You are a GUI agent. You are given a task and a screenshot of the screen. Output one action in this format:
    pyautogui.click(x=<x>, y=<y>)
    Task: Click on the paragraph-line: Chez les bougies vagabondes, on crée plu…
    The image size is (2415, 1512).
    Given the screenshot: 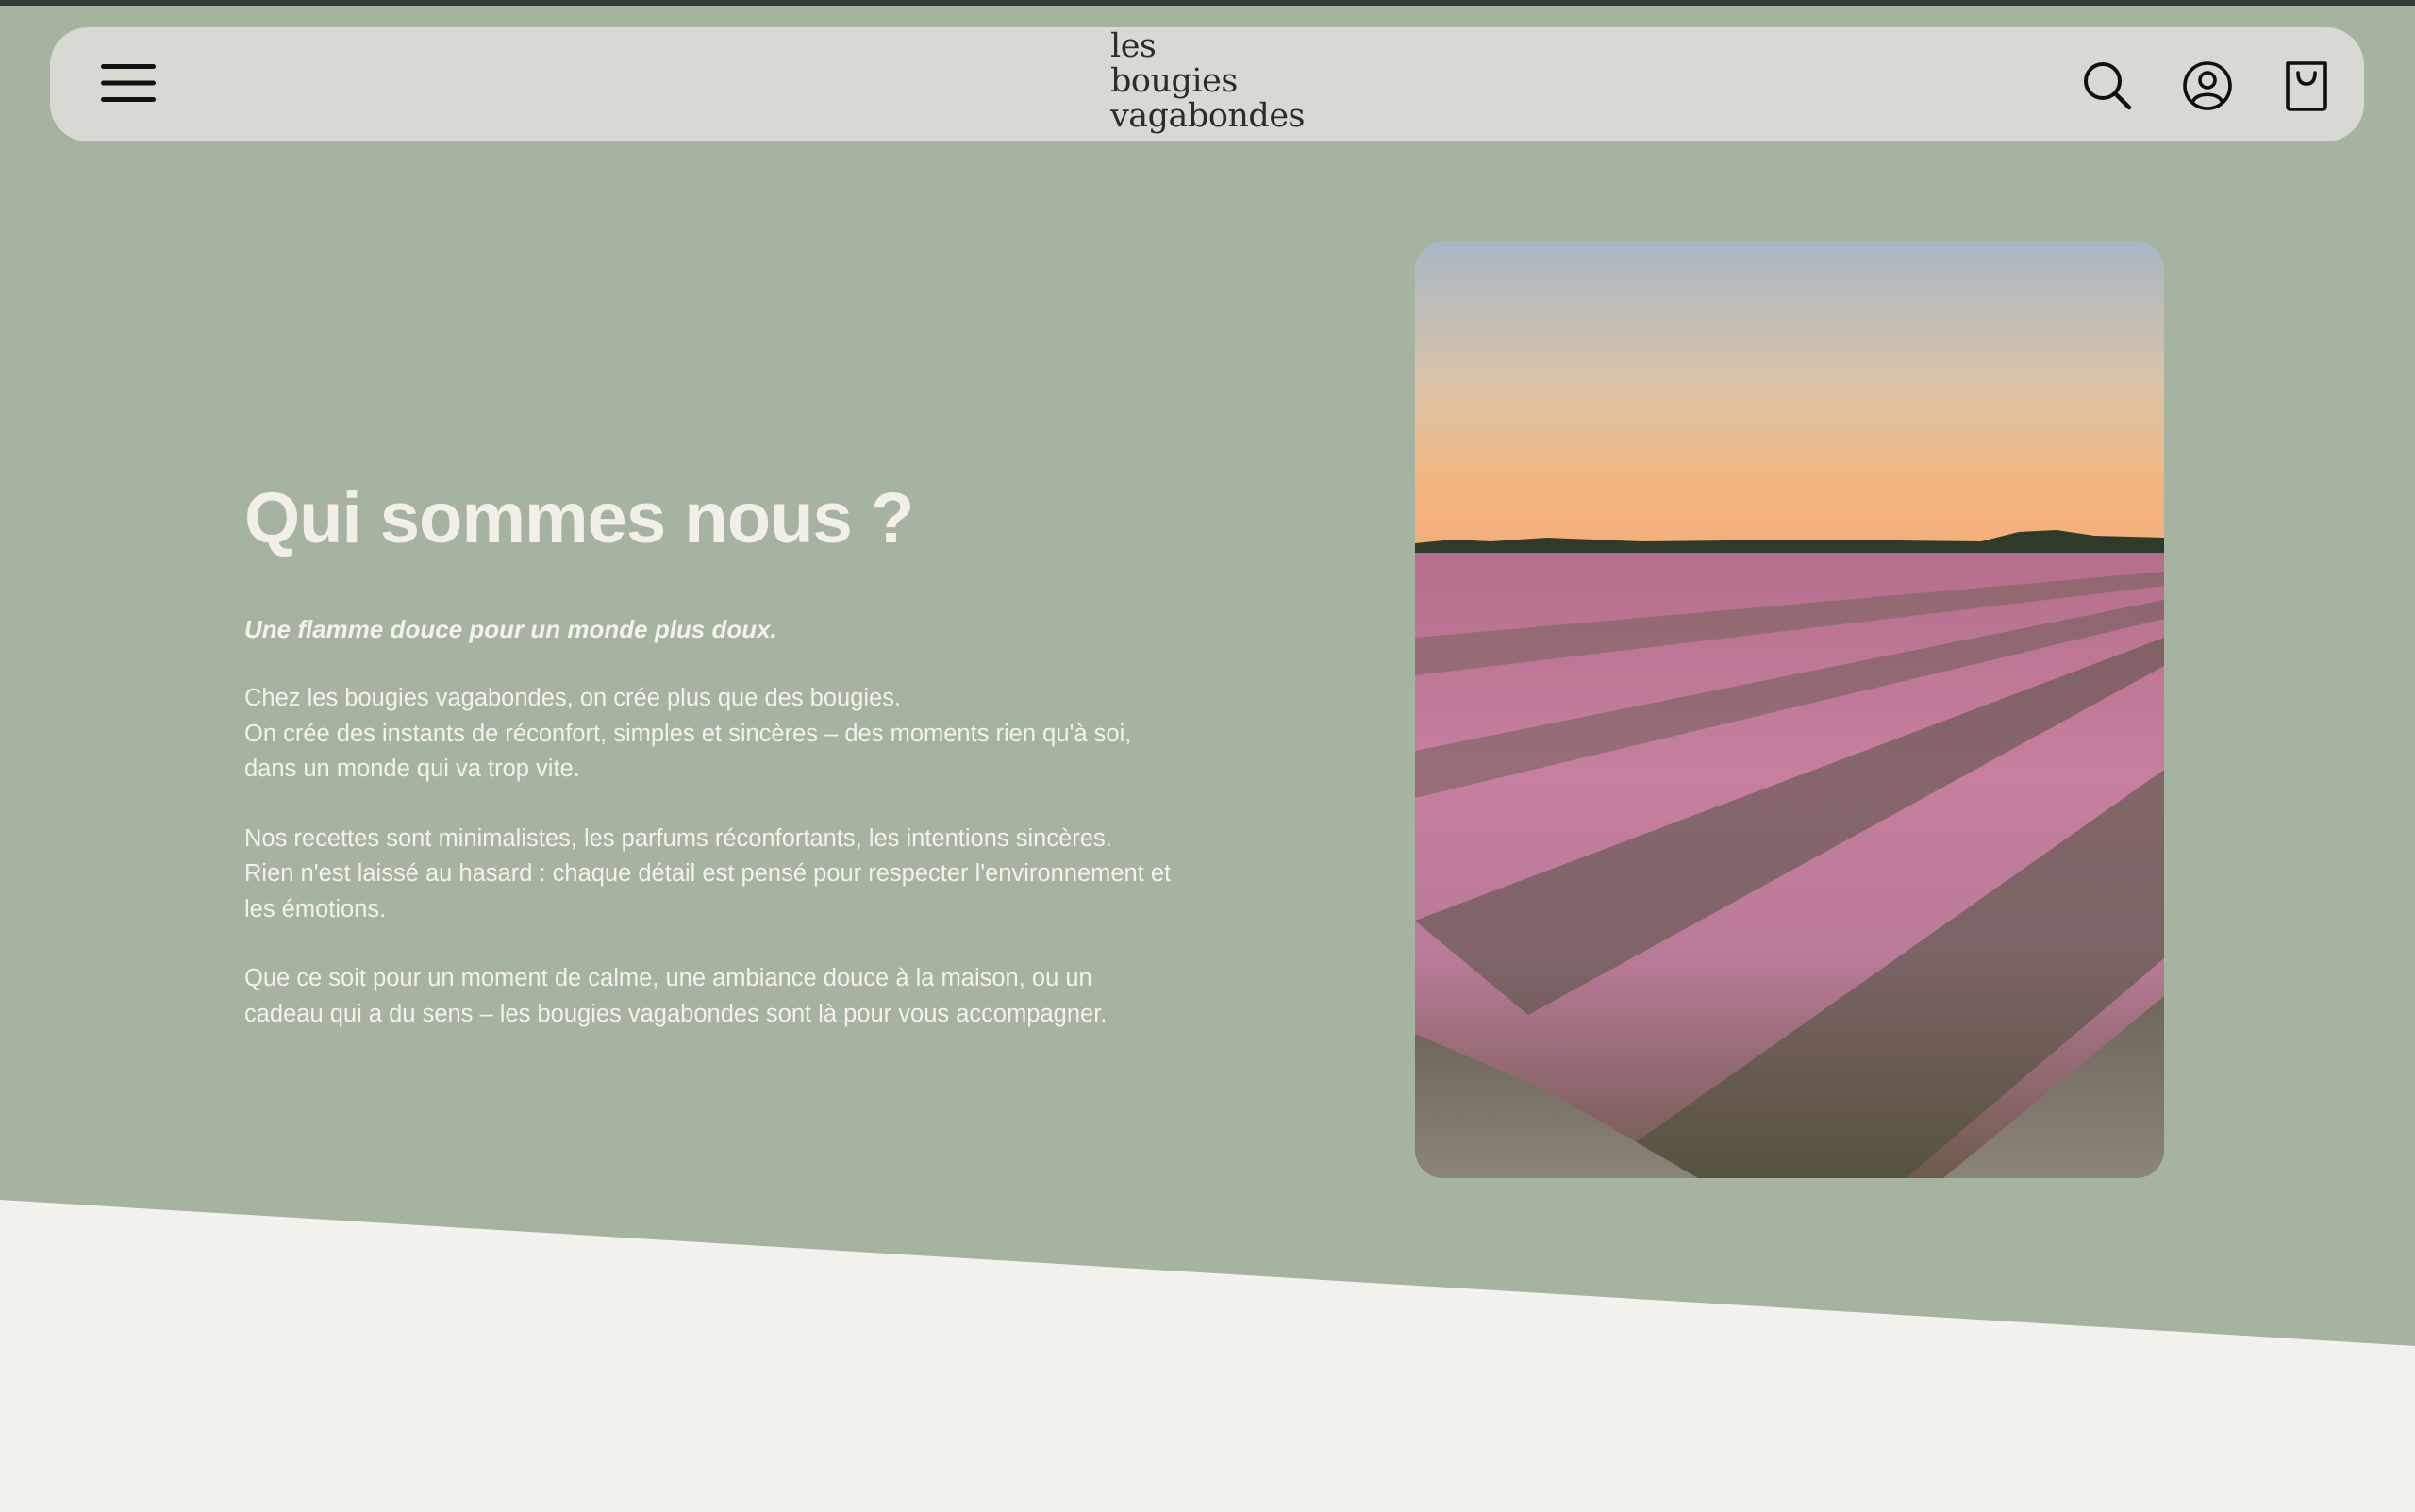 What is the action you would take?
    pyautogui.click(x=573, y=698)
    